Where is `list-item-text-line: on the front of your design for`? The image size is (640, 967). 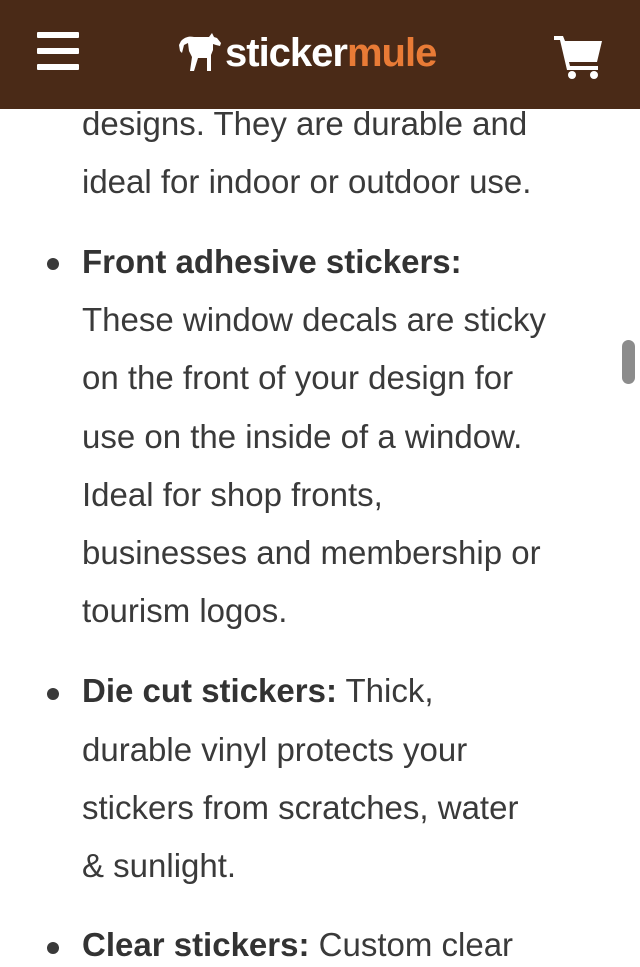
list-item-text-line: on the front of your design for is located at coordinates (298, 377).